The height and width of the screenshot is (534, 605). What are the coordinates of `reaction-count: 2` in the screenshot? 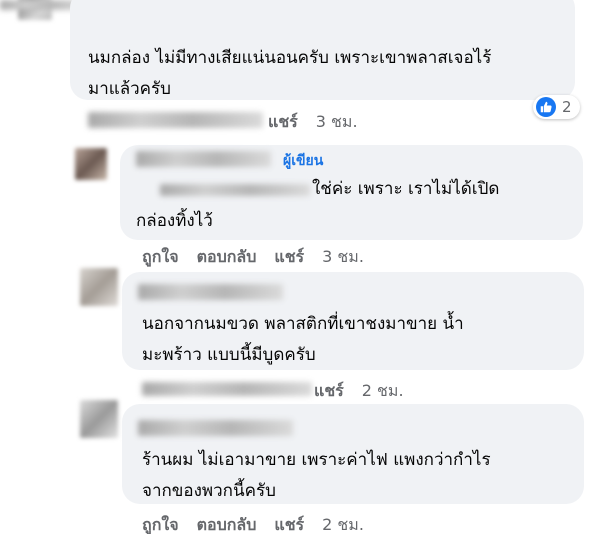 It's located at (567, 107).